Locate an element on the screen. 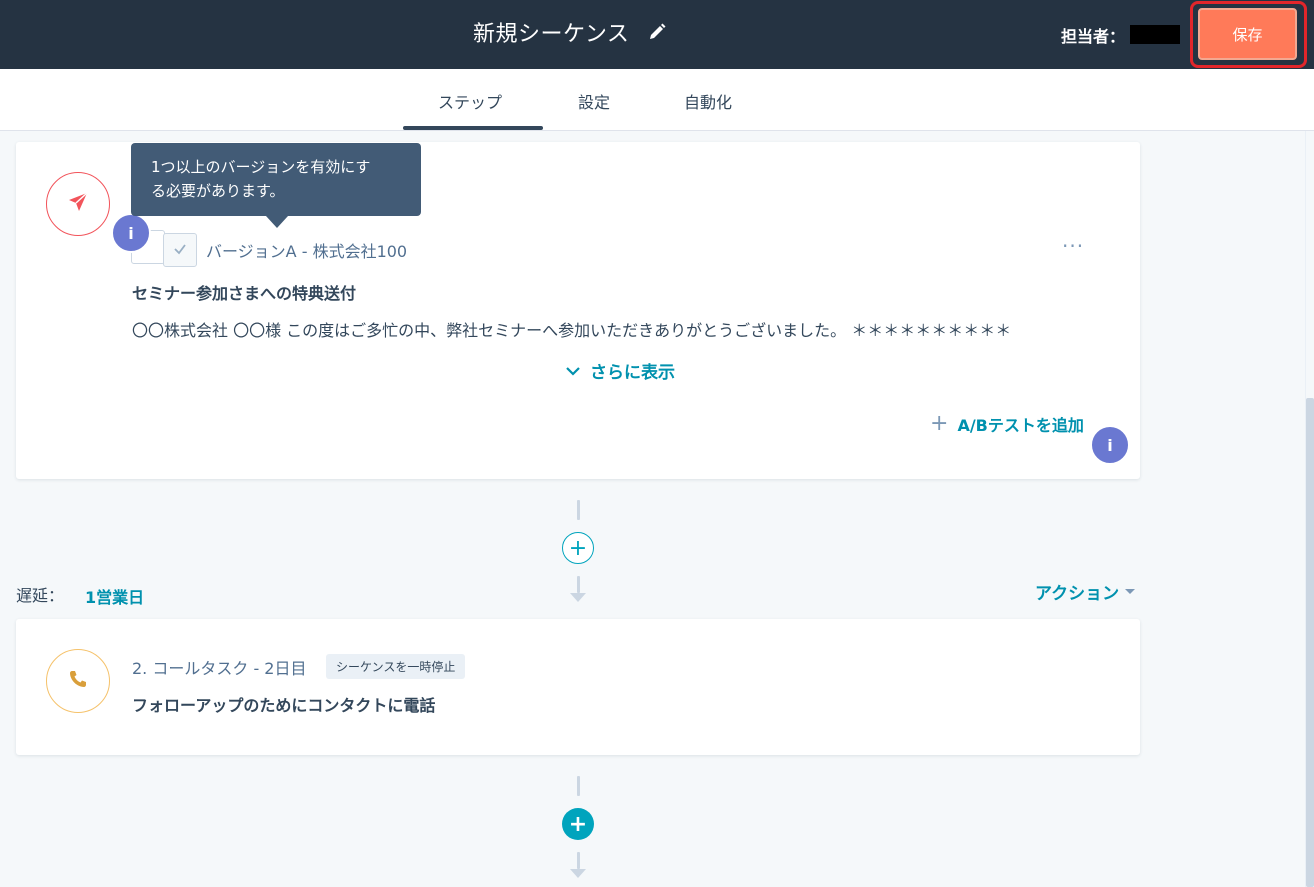 The image size is (1314, 887). call-step-title: フォローアップのためにコンタクトに電話 is located at coordinates (284, 705).